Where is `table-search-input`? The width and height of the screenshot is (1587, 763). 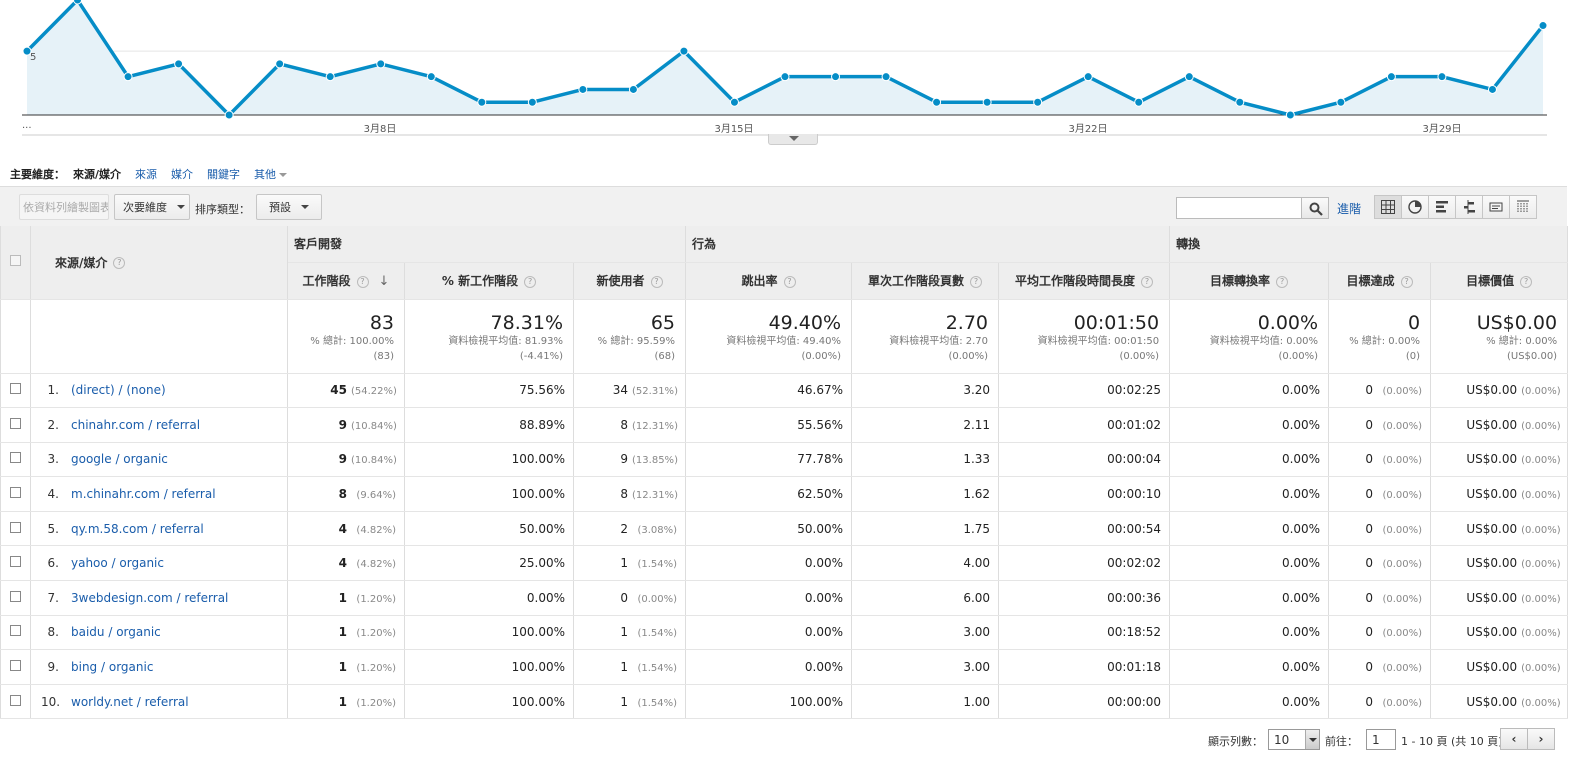
table-search-input is located at coordinates (1239, 208).